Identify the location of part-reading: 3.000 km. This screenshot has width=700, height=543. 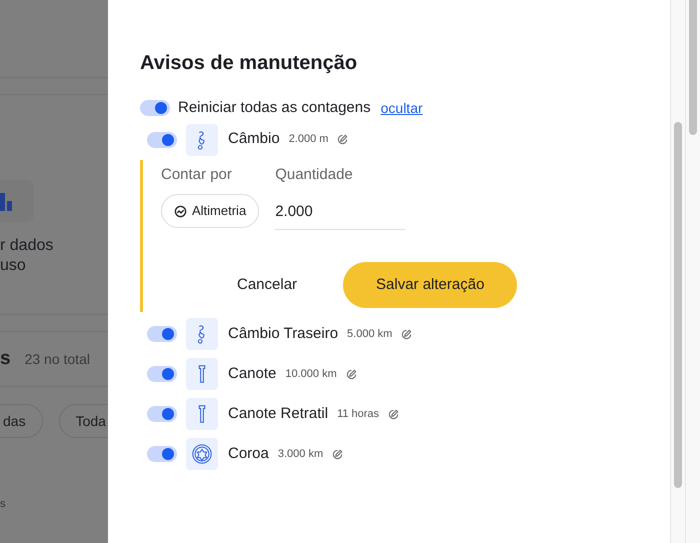
(301, 454).